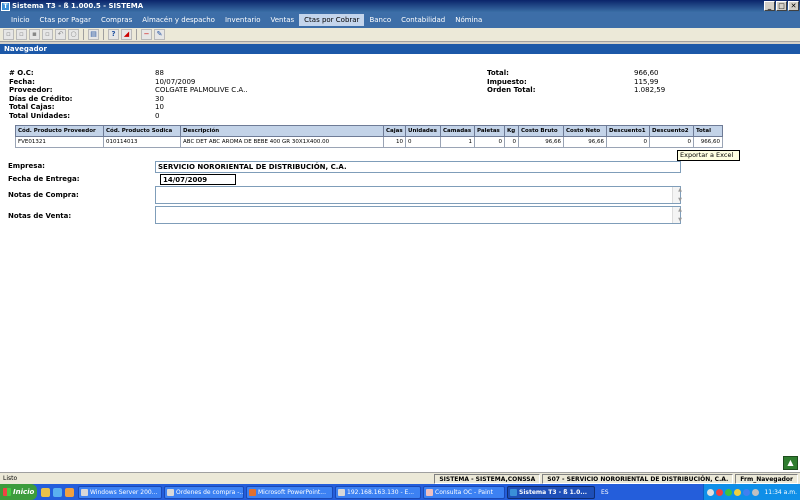 The height and width of the screenshot is (500, 800). Describe the element at coordinates (708, 131) in the screenshot. I see `col-total: Total` at that location.